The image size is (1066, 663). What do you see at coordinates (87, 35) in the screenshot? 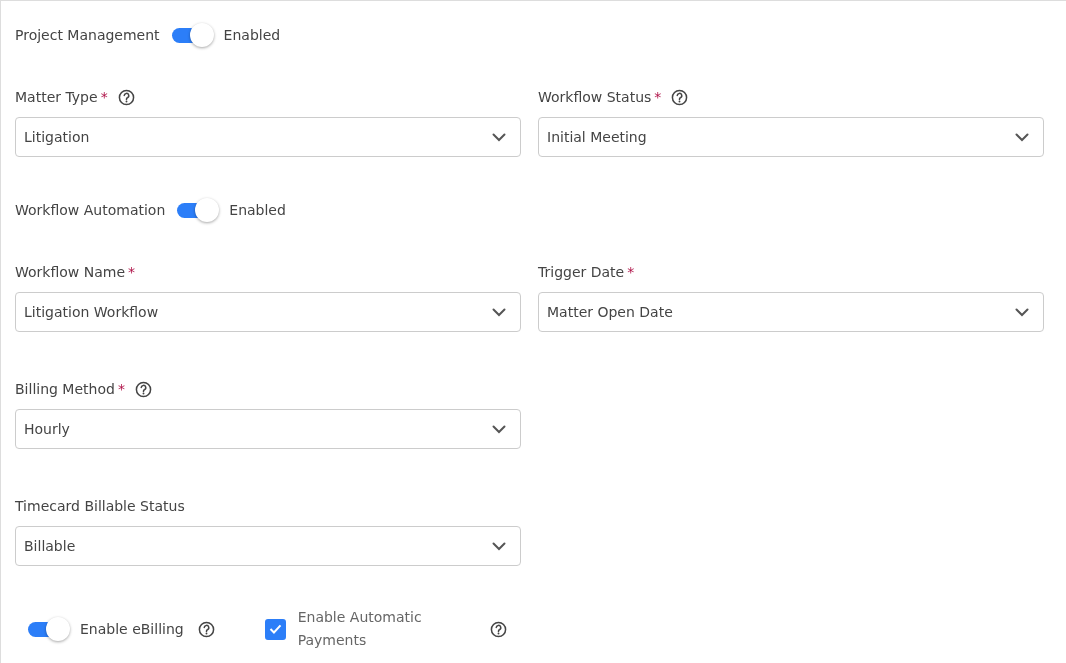
I see `toggle-label: Project Management` at bounding box center [87, 35].